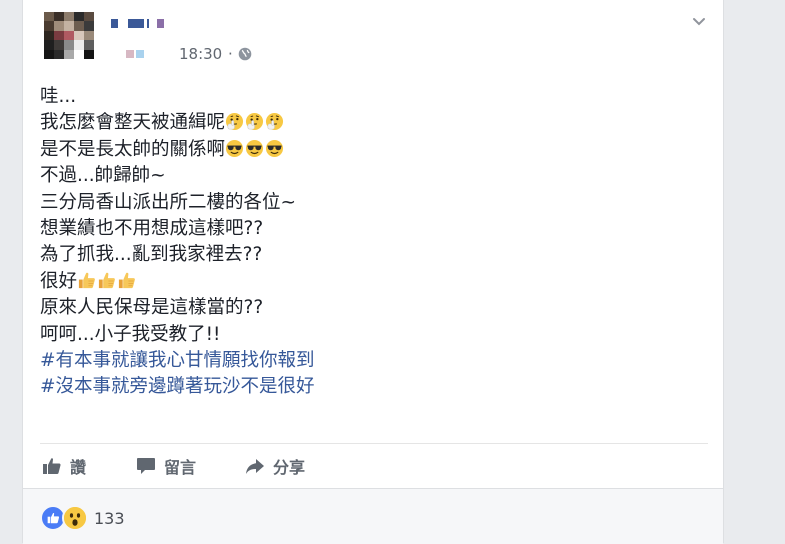  Describe the element at coordinates (52, 465) in the screenshot. I see `thumbs-up-icon` at that location.